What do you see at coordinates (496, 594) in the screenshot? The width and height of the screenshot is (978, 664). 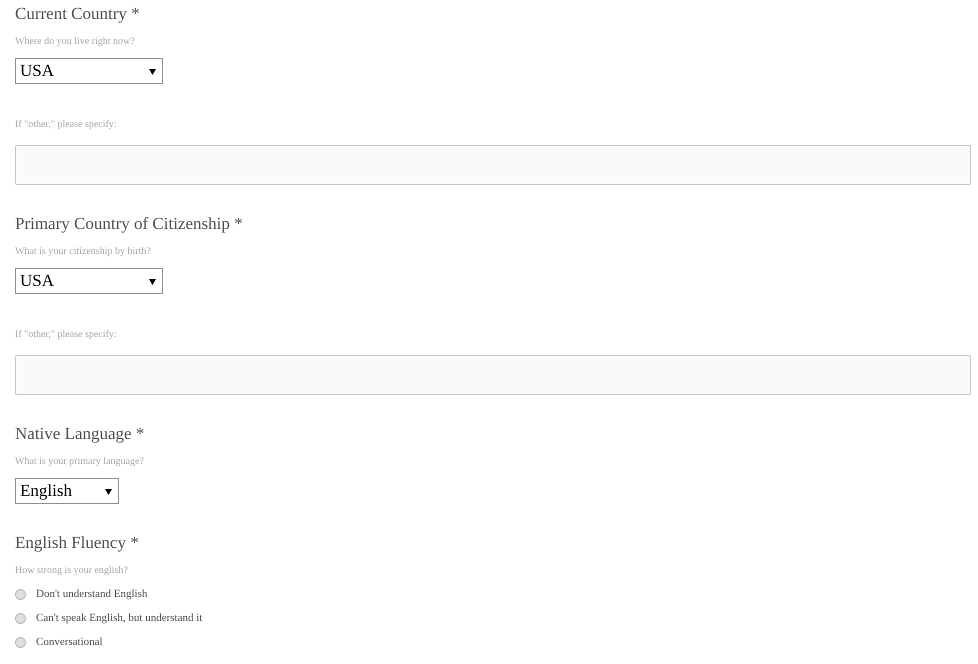 I see `radio-option: Don't understand English` at bounding box center [496, 594].